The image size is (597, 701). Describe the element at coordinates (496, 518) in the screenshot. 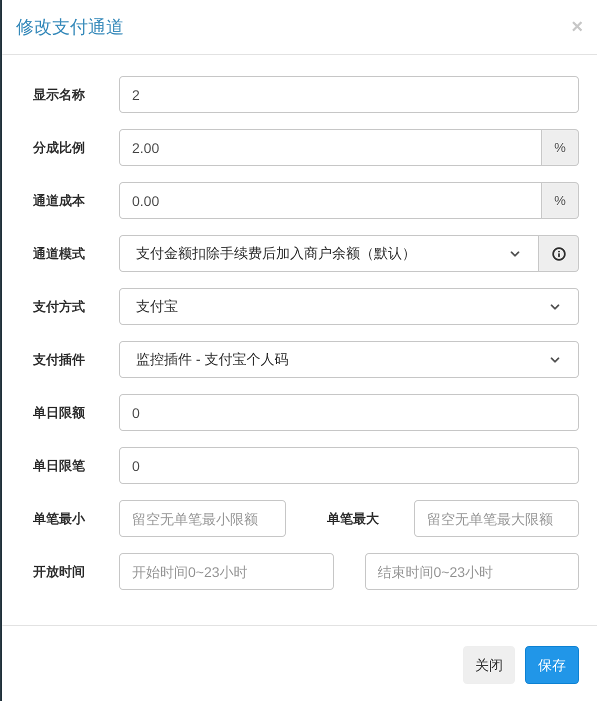

I see `text-field: 留空无单笔最大限额` at that location.